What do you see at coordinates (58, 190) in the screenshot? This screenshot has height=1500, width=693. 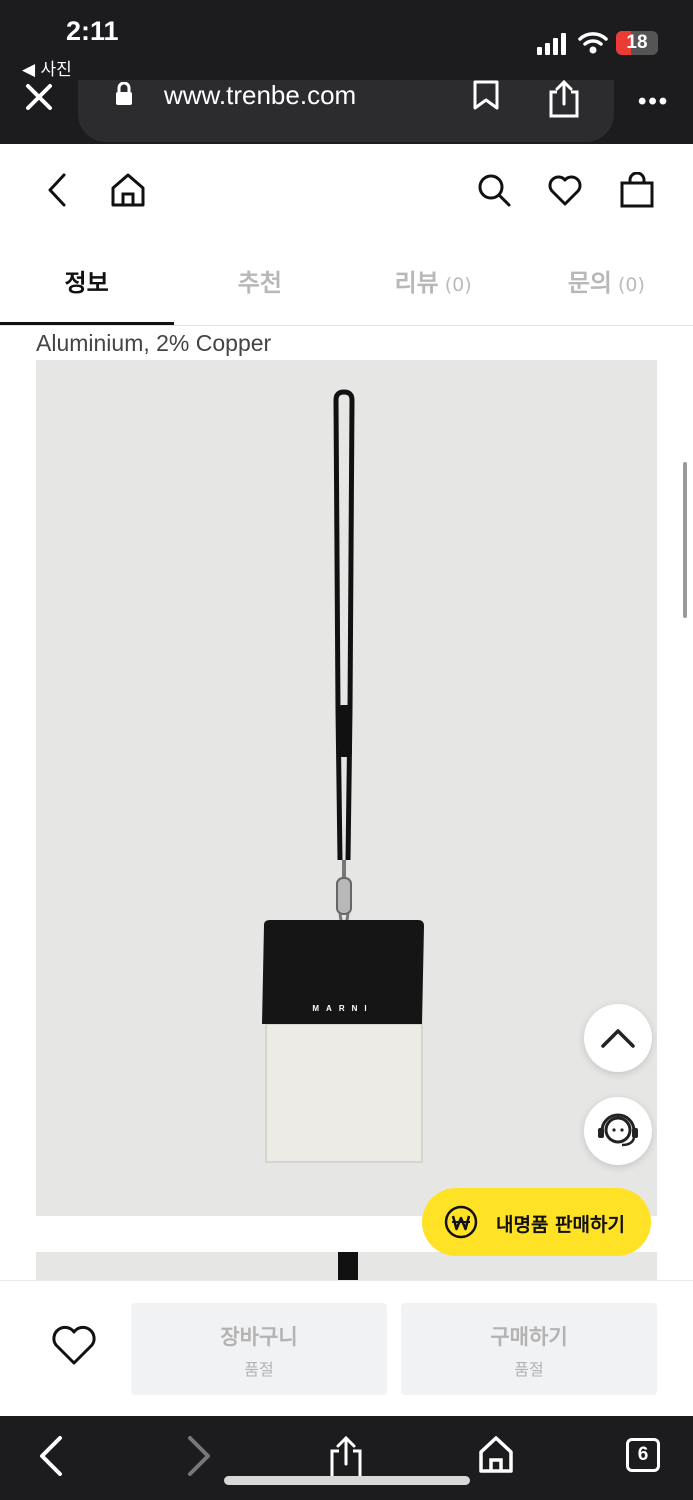 I see `back-arrow-icon` at bounding box center [58, 190].